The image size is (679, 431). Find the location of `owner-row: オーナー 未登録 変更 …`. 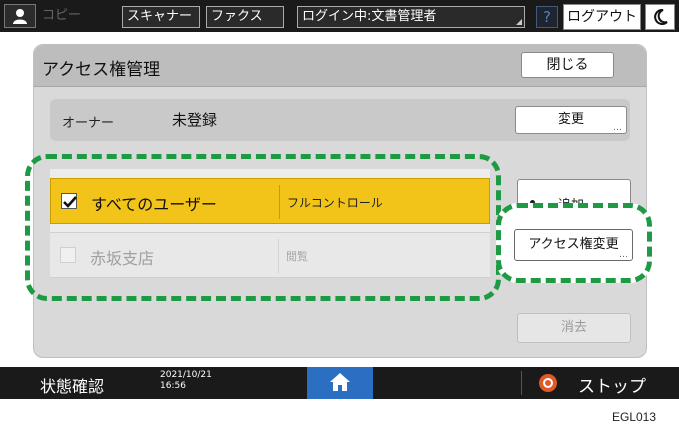

owner-row: オーナー 未登録 変更 … is located at coordinates (340, 120).